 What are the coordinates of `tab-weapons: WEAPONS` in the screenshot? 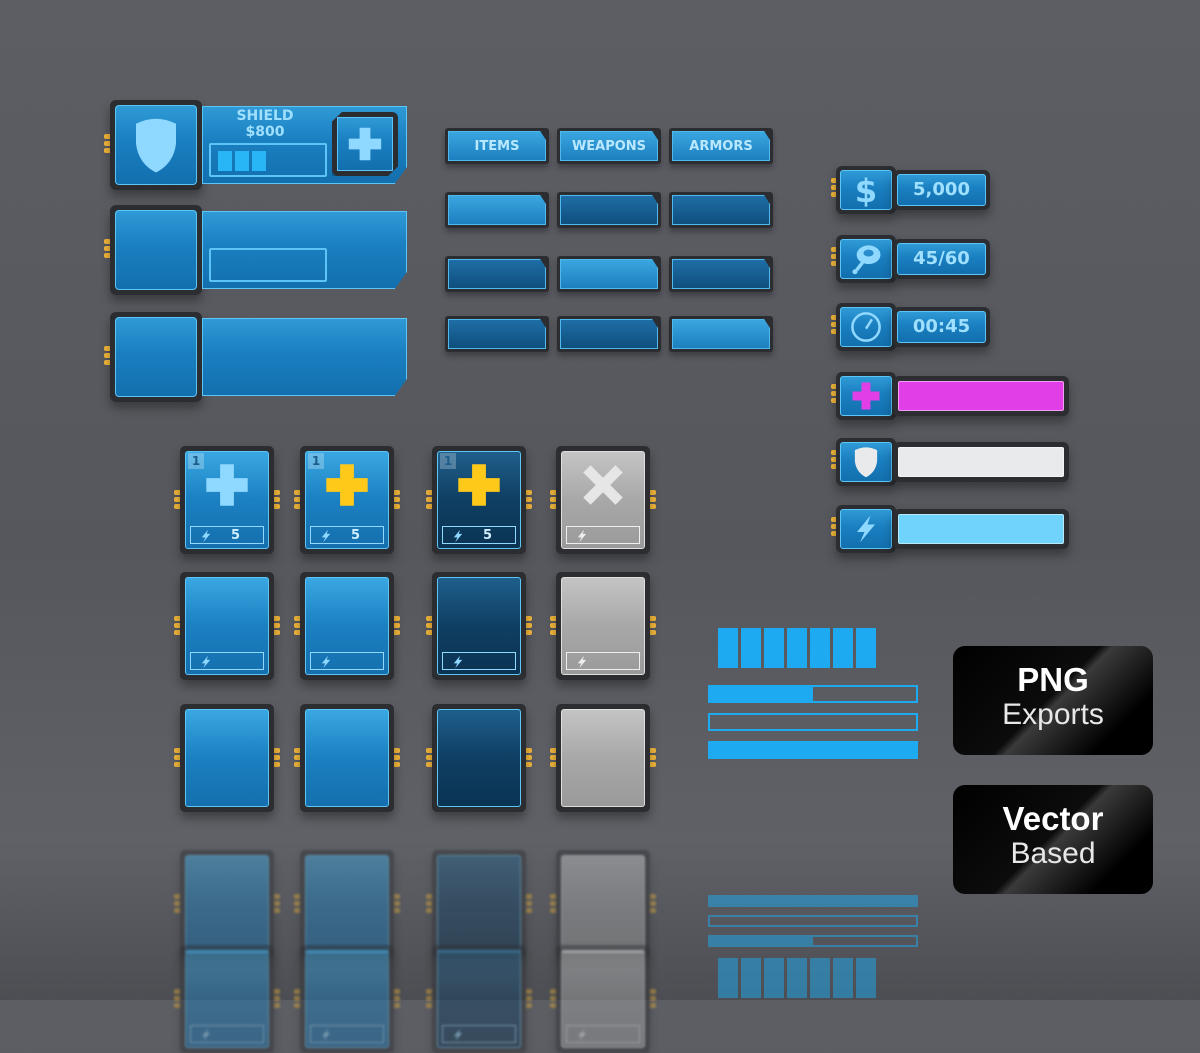 It's located at (609, 146).